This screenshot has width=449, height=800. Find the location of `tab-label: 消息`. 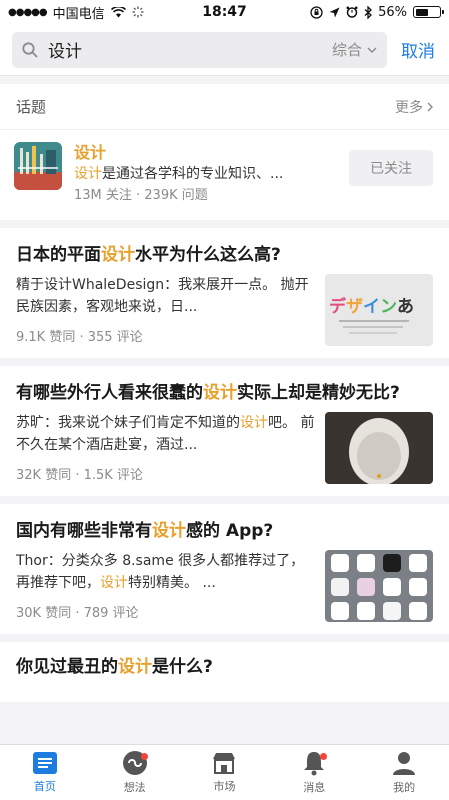

tab-label: 消息 is located at coordinates (314, 787).